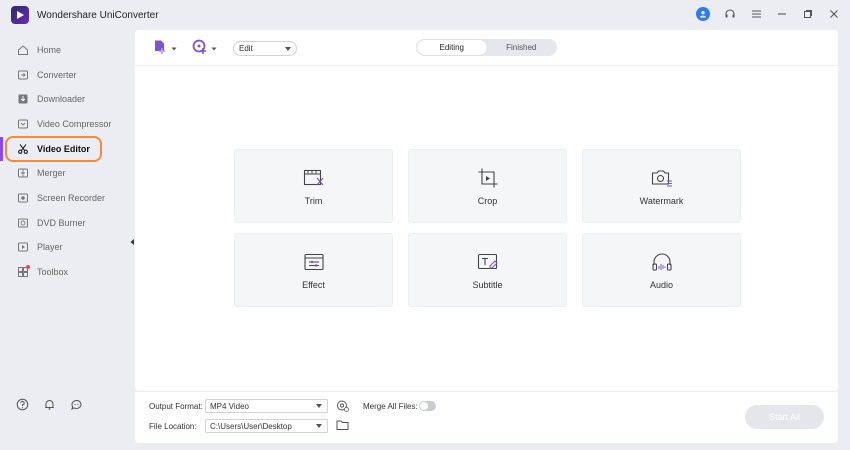  What do you see at coordinates (246, 48) in the screenshot?
I see `edit-select-value: Edit` at bounding box center [246, 48].